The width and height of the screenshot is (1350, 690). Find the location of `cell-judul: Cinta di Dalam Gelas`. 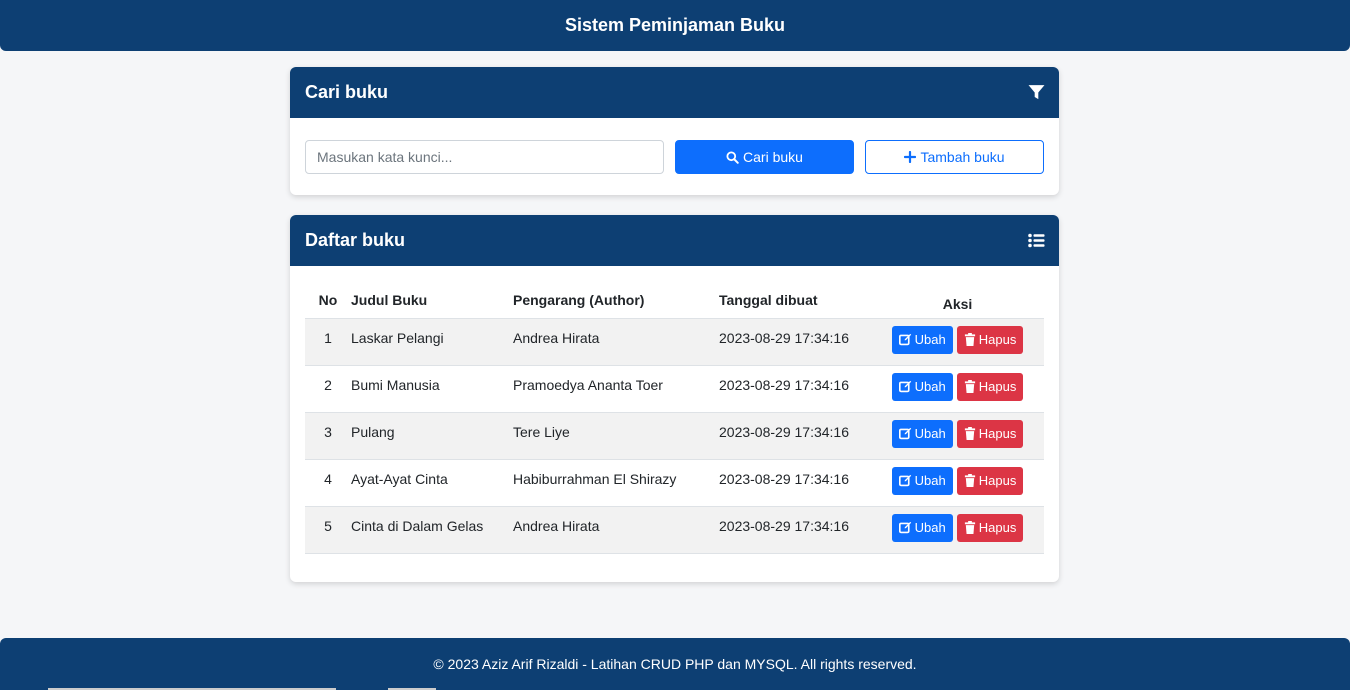

cell-judul: Cinta di Dalam Gelas is located at coordinates (426, 530).